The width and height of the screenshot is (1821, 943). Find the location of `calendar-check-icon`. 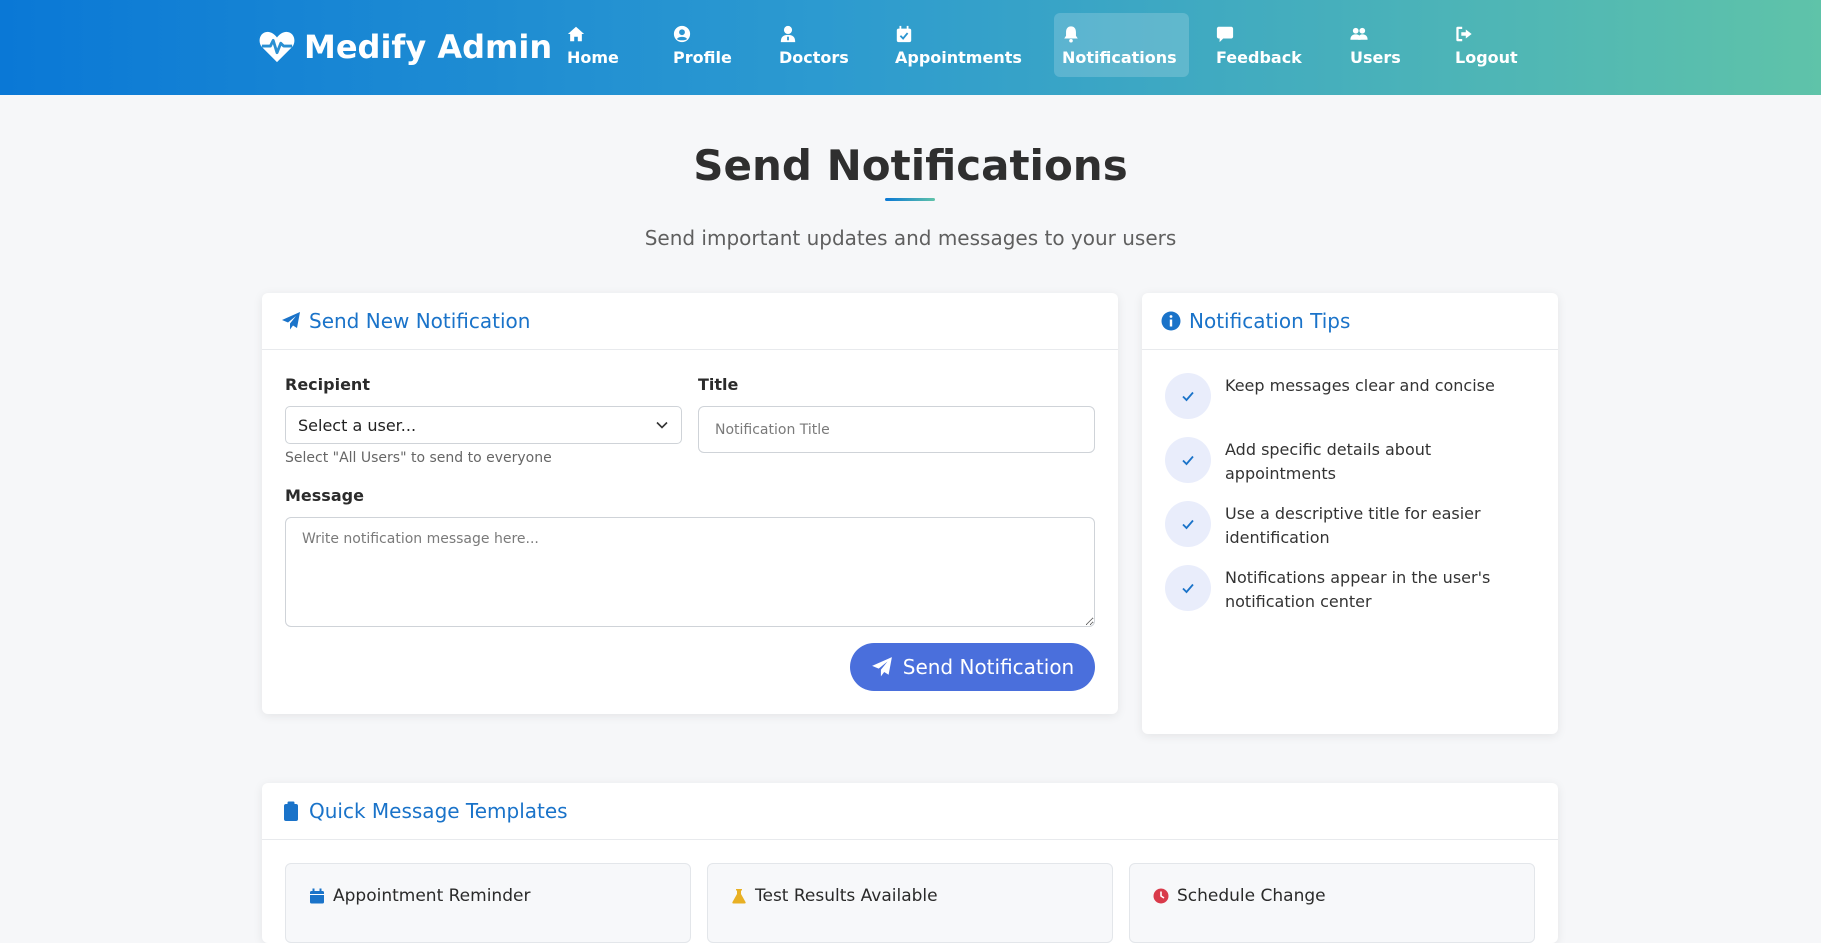

calendar-check-icon is located at coordinates (904, 33).